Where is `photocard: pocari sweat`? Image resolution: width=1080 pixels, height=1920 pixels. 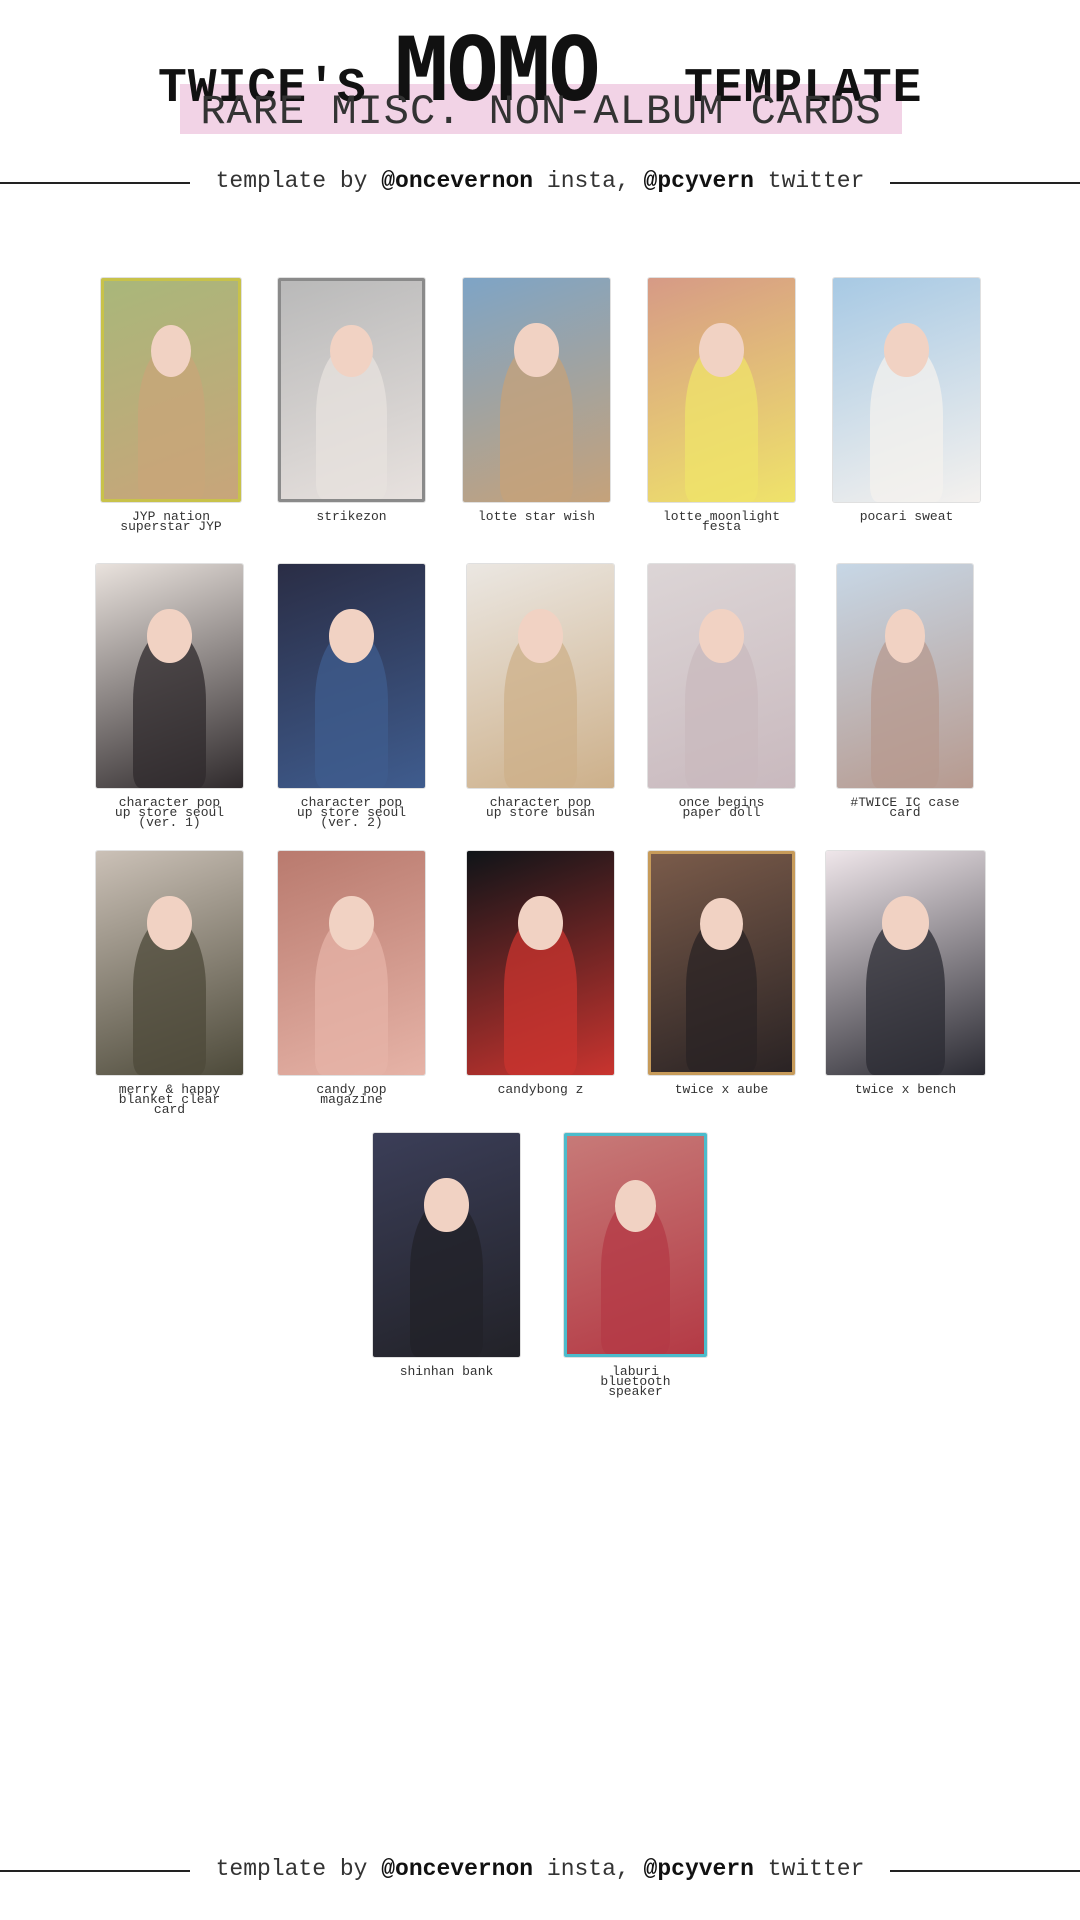
photocard: pocari sweat is located at coordinates (906, 410).